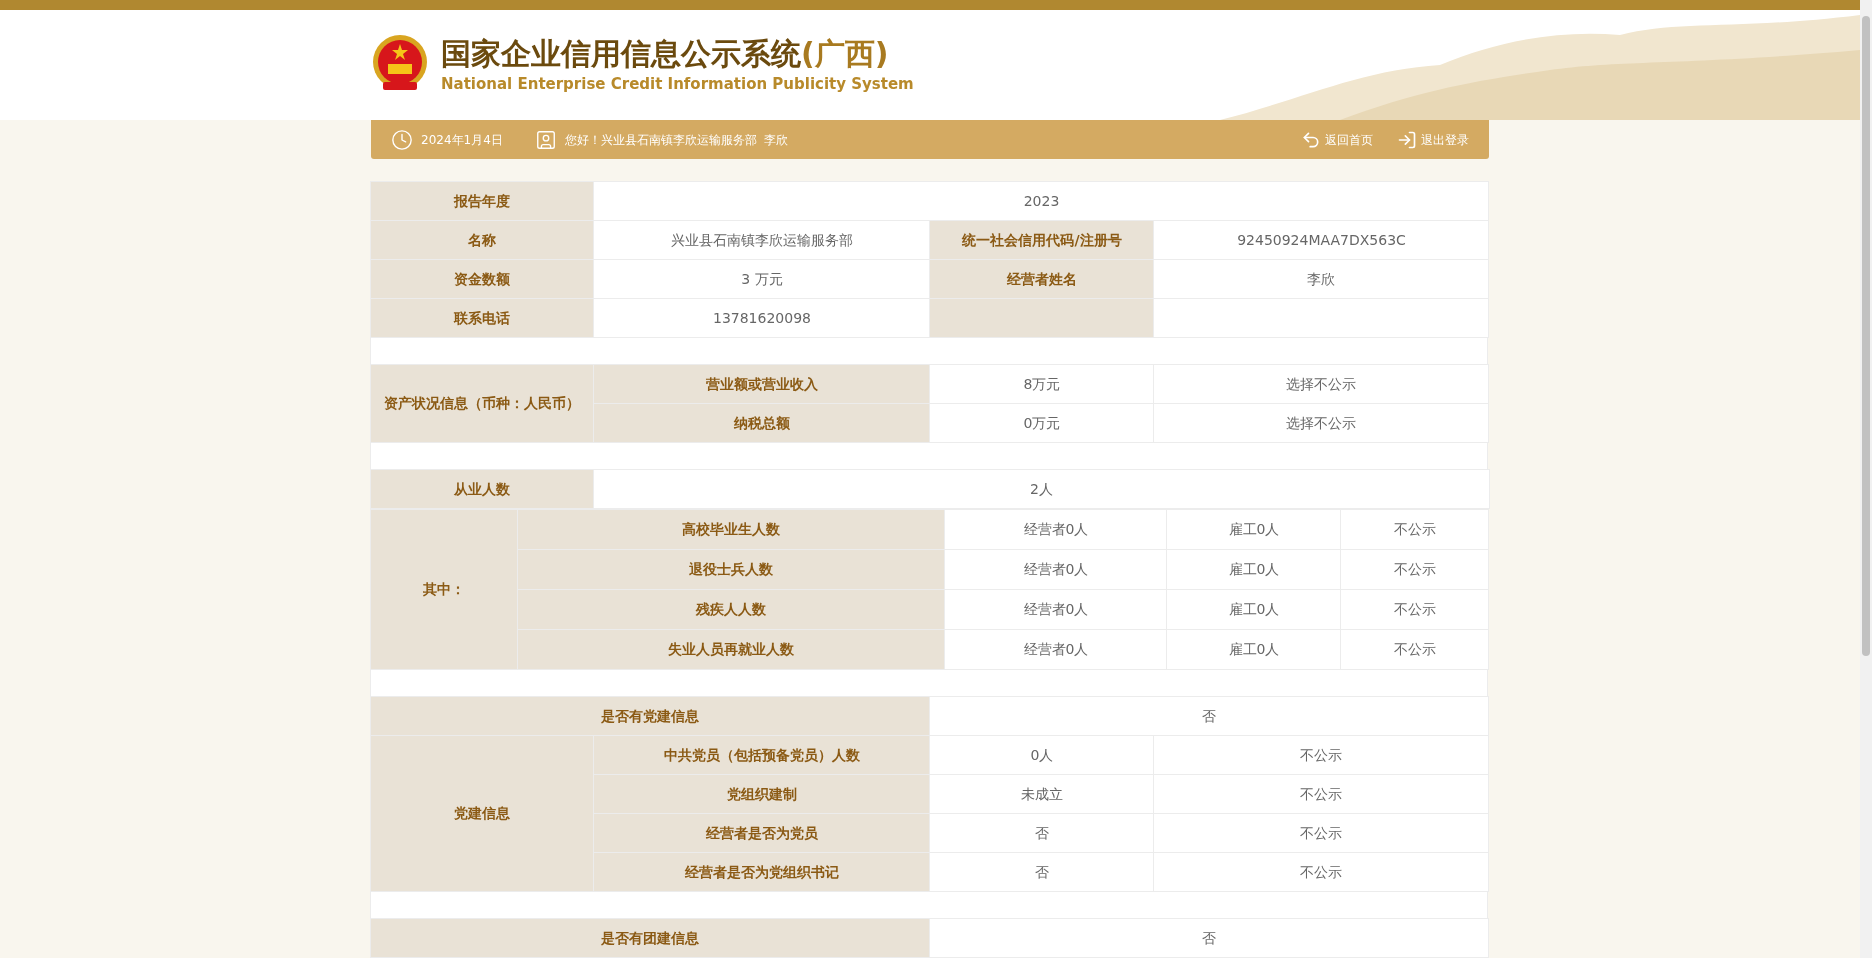  Describe the element at coordinates (677, 84) in the screenshot. I see `site-subtitle: National Enterprise Credit Information Publicity System` at that location.